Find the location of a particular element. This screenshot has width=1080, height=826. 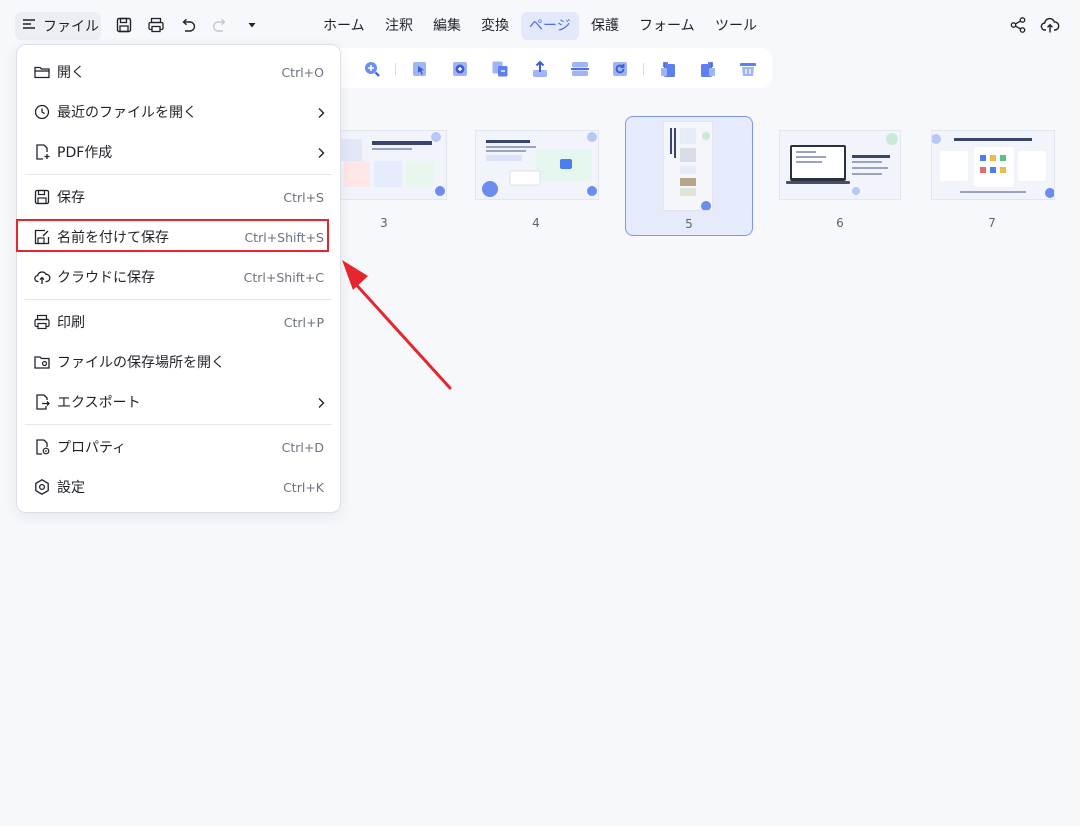

new-file-icon is located at coordinates (42, 152).